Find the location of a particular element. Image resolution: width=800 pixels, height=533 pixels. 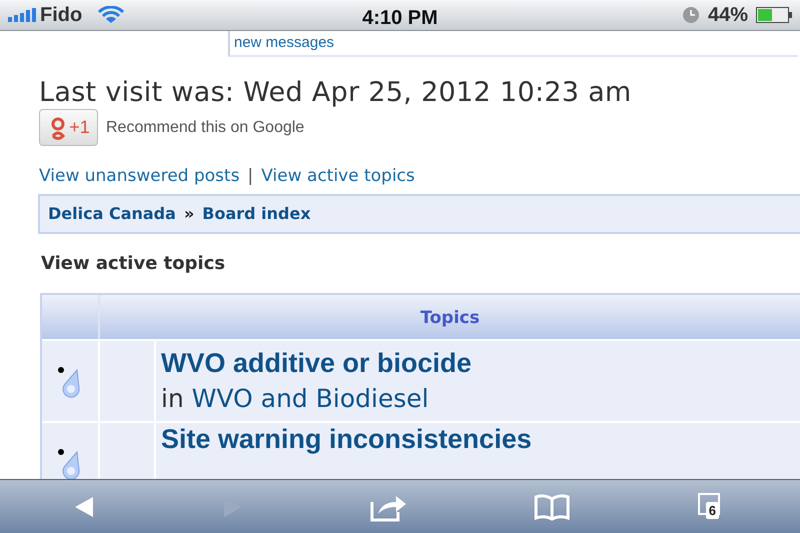

bookmarks-button is located at coordinates (552, 506).